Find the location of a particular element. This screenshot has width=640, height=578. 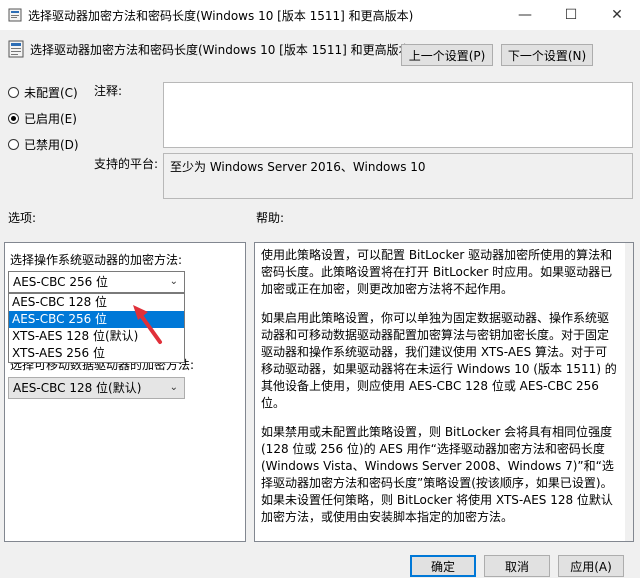

radio-enabled: 已启用(E) is located at coordinates (42, 118).